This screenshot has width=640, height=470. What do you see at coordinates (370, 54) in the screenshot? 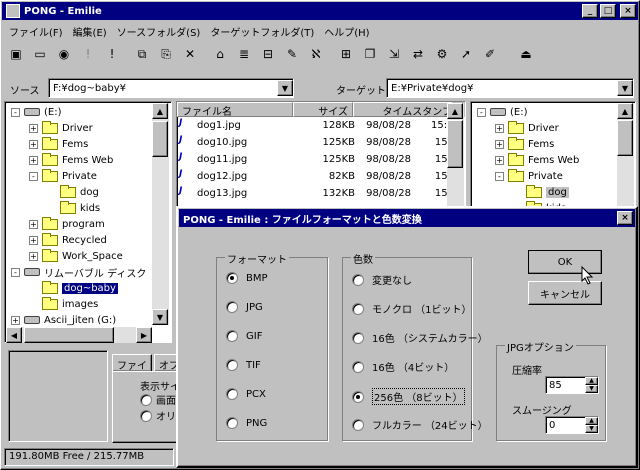
I see `window-icon: ❐` at bounding box center [370, 54].